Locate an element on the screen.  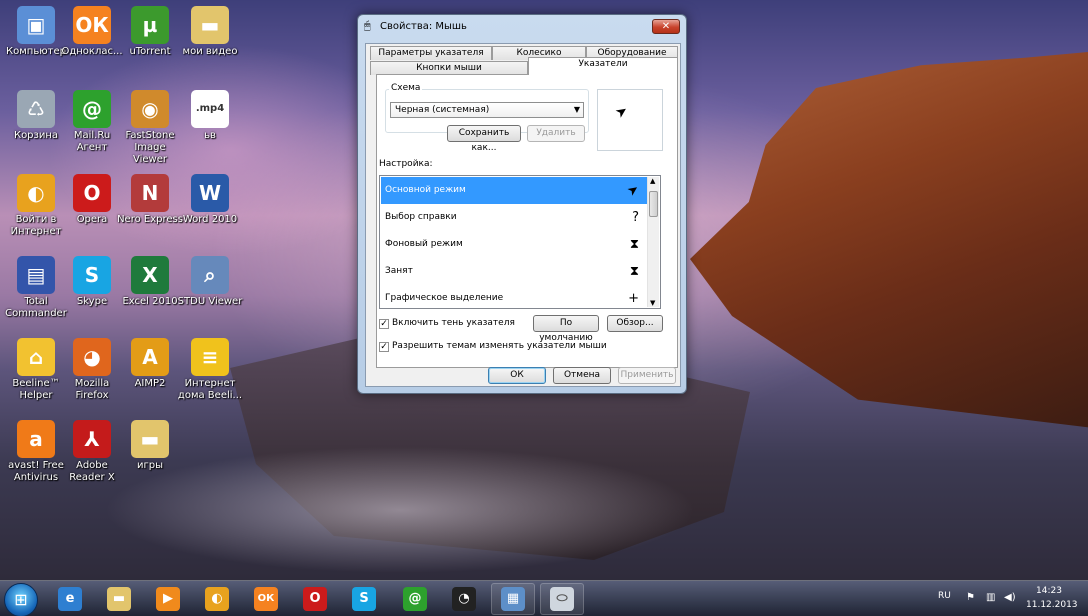
flag-icon: ⚑ is located at coordinates (970, 597).